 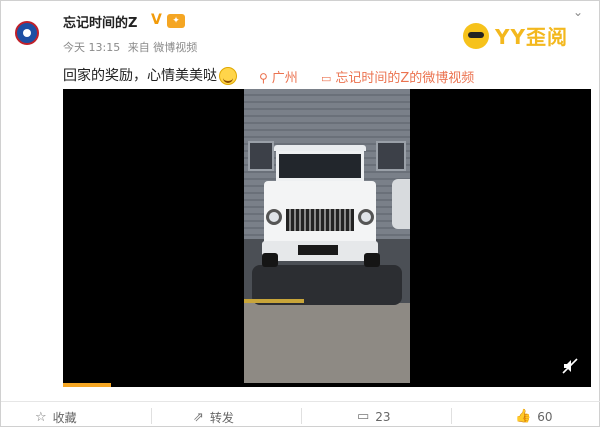 What do you see at coordinates (327, 385) in the screenshot?
I see `video-progress-bar` at bounding box center [327, 385].